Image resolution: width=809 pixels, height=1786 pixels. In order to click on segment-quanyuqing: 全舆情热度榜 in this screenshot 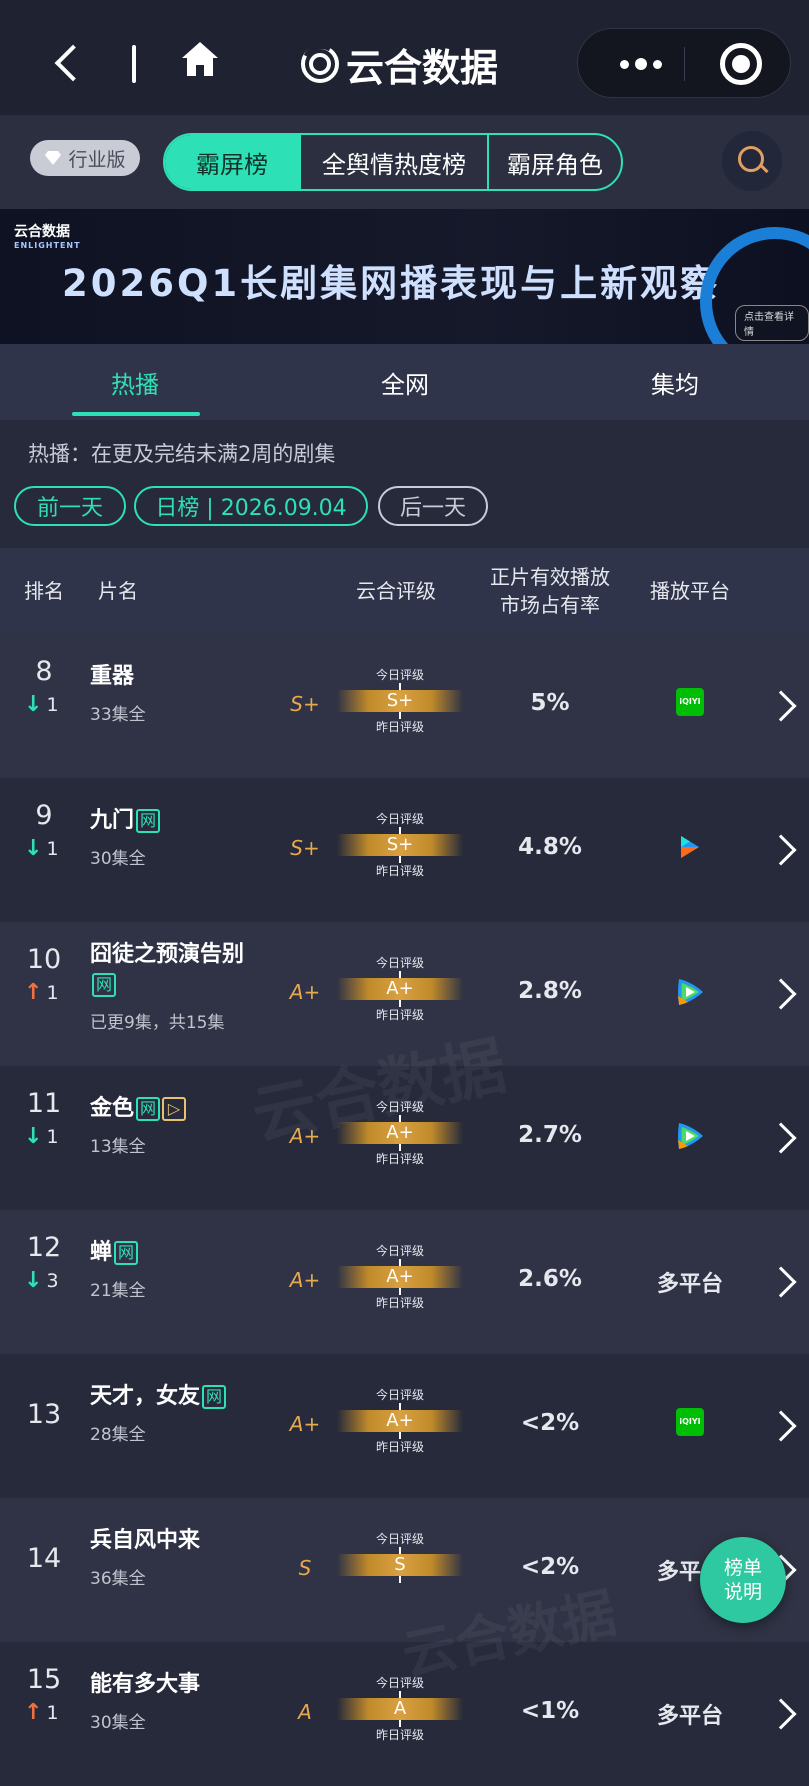, I will do `click(393, 162)`.